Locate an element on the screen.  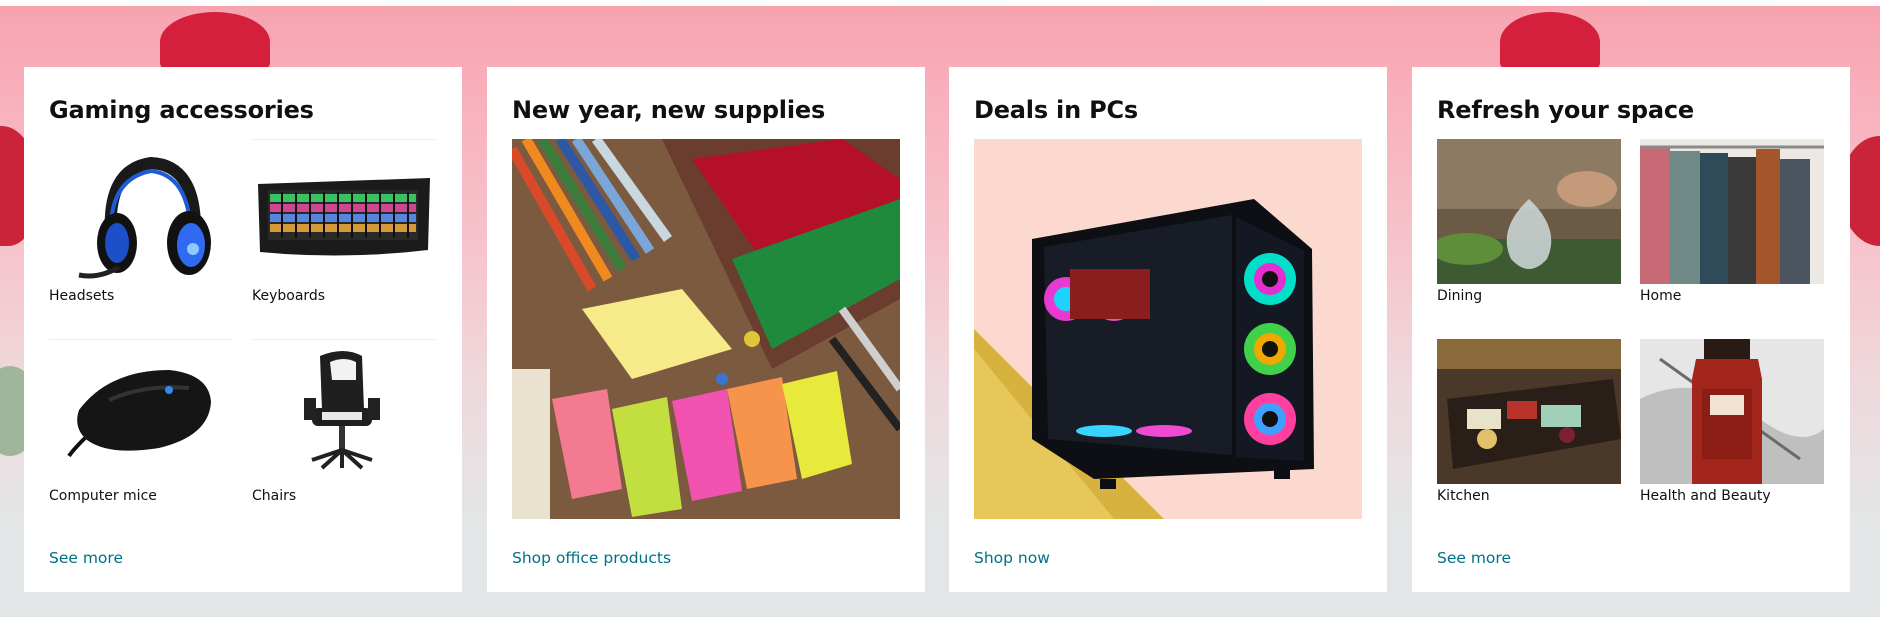
shop-office-products-link: Shop office products is located at coordinates (591, 558).